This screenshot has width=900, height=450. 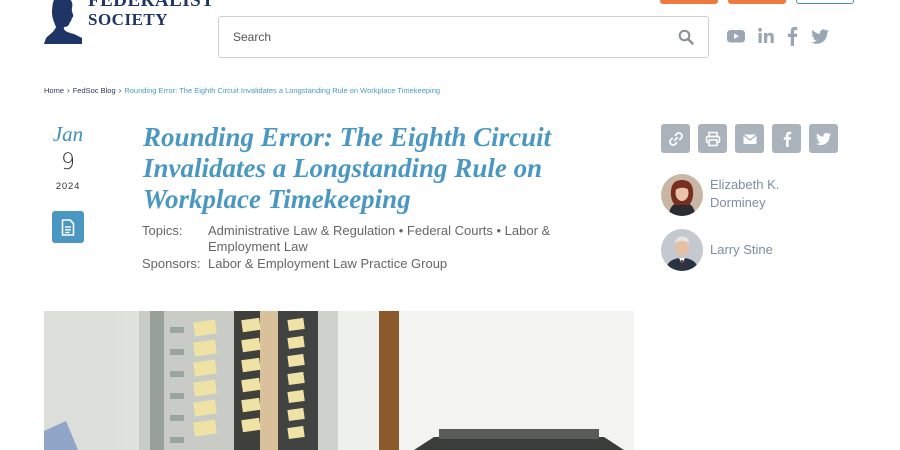 I want to click on logo-silhouette-icon, so click(x=63, y=22).